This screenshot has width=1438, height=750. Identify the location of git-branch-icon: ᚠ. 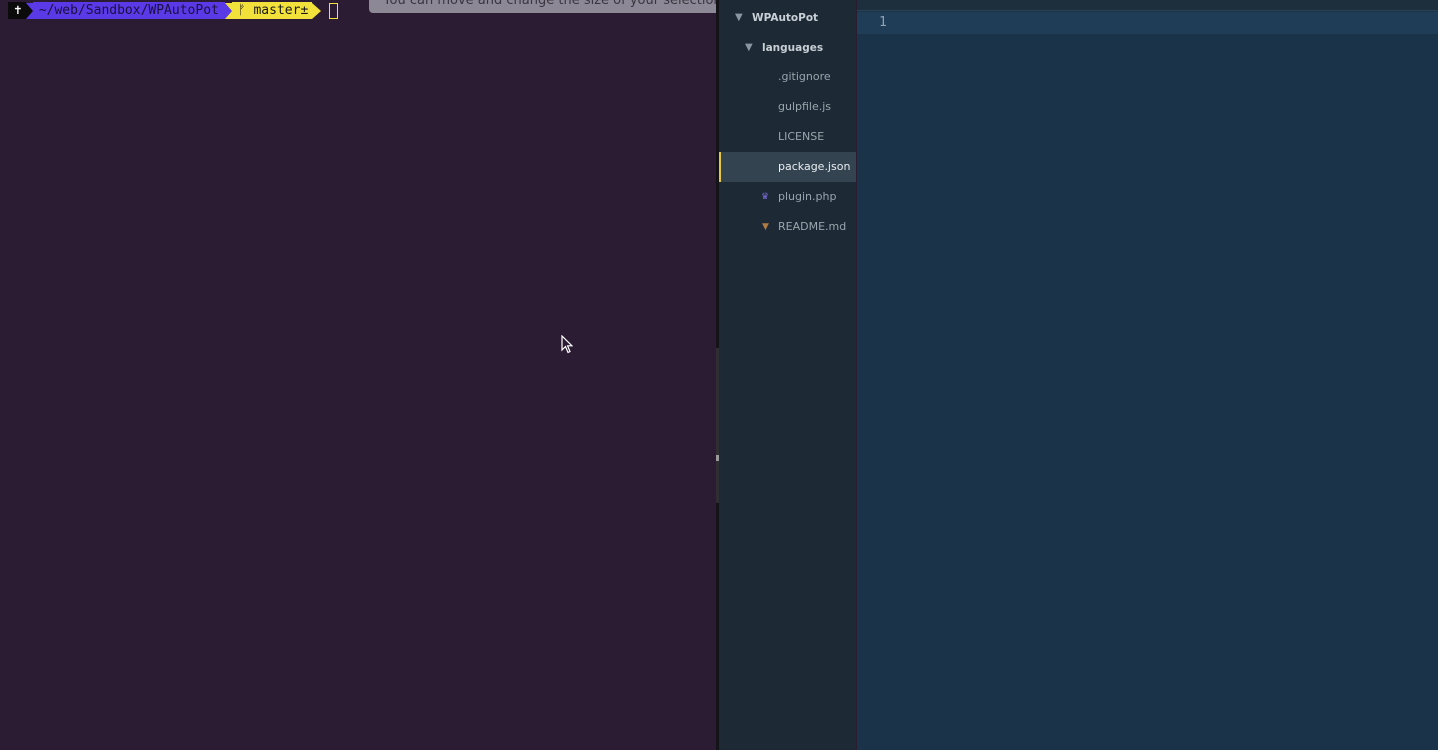
(241, 10).